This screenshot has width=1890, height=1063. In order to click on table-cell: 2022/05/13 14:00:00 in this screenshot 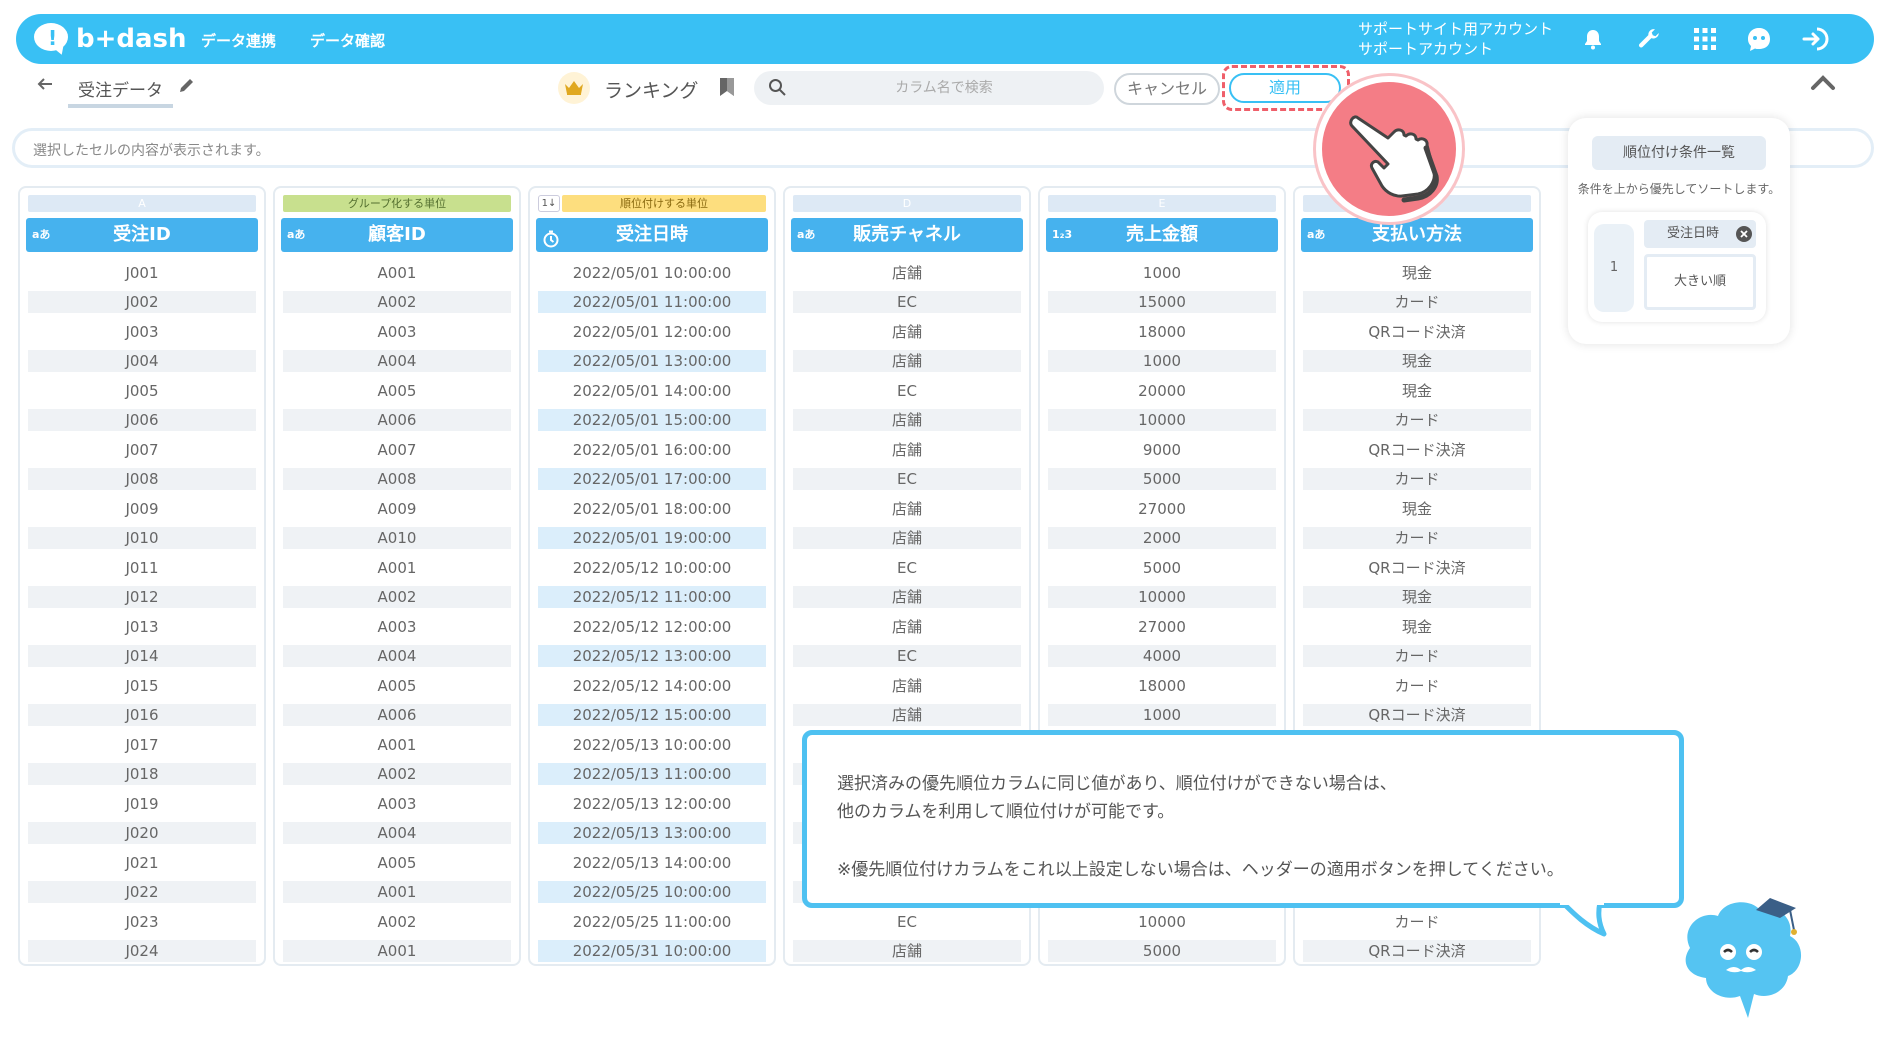, I will do `click(652, 863)`.